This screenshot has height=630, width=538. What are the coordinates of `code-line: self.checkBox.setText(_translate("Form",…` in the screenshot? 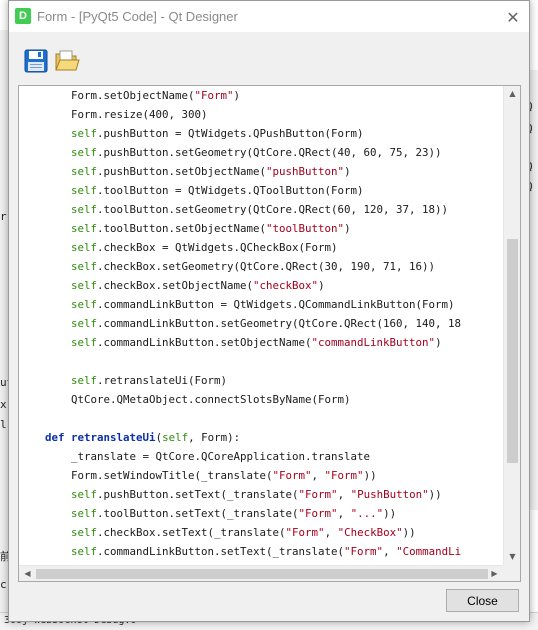 It's located at (217, 532).